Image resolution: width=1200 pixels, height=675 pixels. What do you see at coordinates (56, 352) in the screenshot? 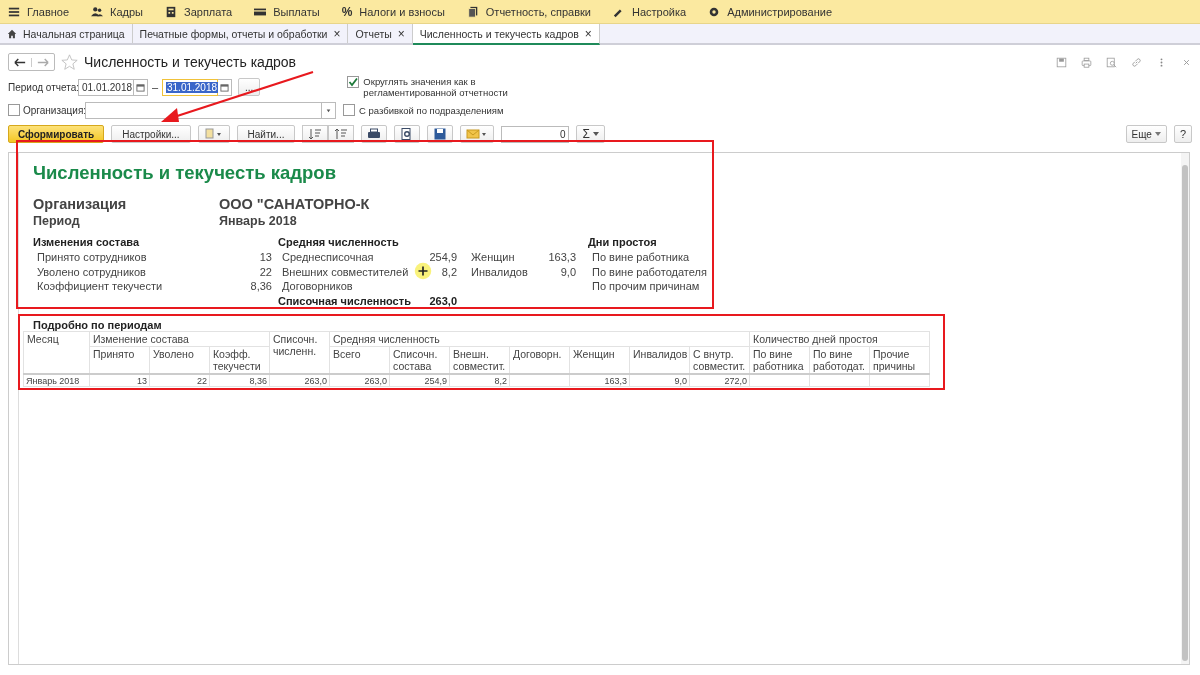
I see `column-header: Месяц` at bounding box center [56, 352].